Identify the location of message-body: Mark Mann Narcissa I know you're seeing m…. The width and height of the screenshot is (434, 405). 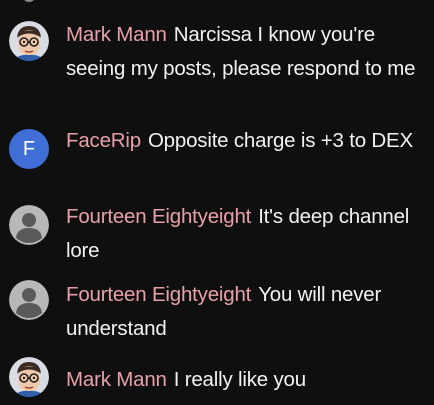
(246, 52).